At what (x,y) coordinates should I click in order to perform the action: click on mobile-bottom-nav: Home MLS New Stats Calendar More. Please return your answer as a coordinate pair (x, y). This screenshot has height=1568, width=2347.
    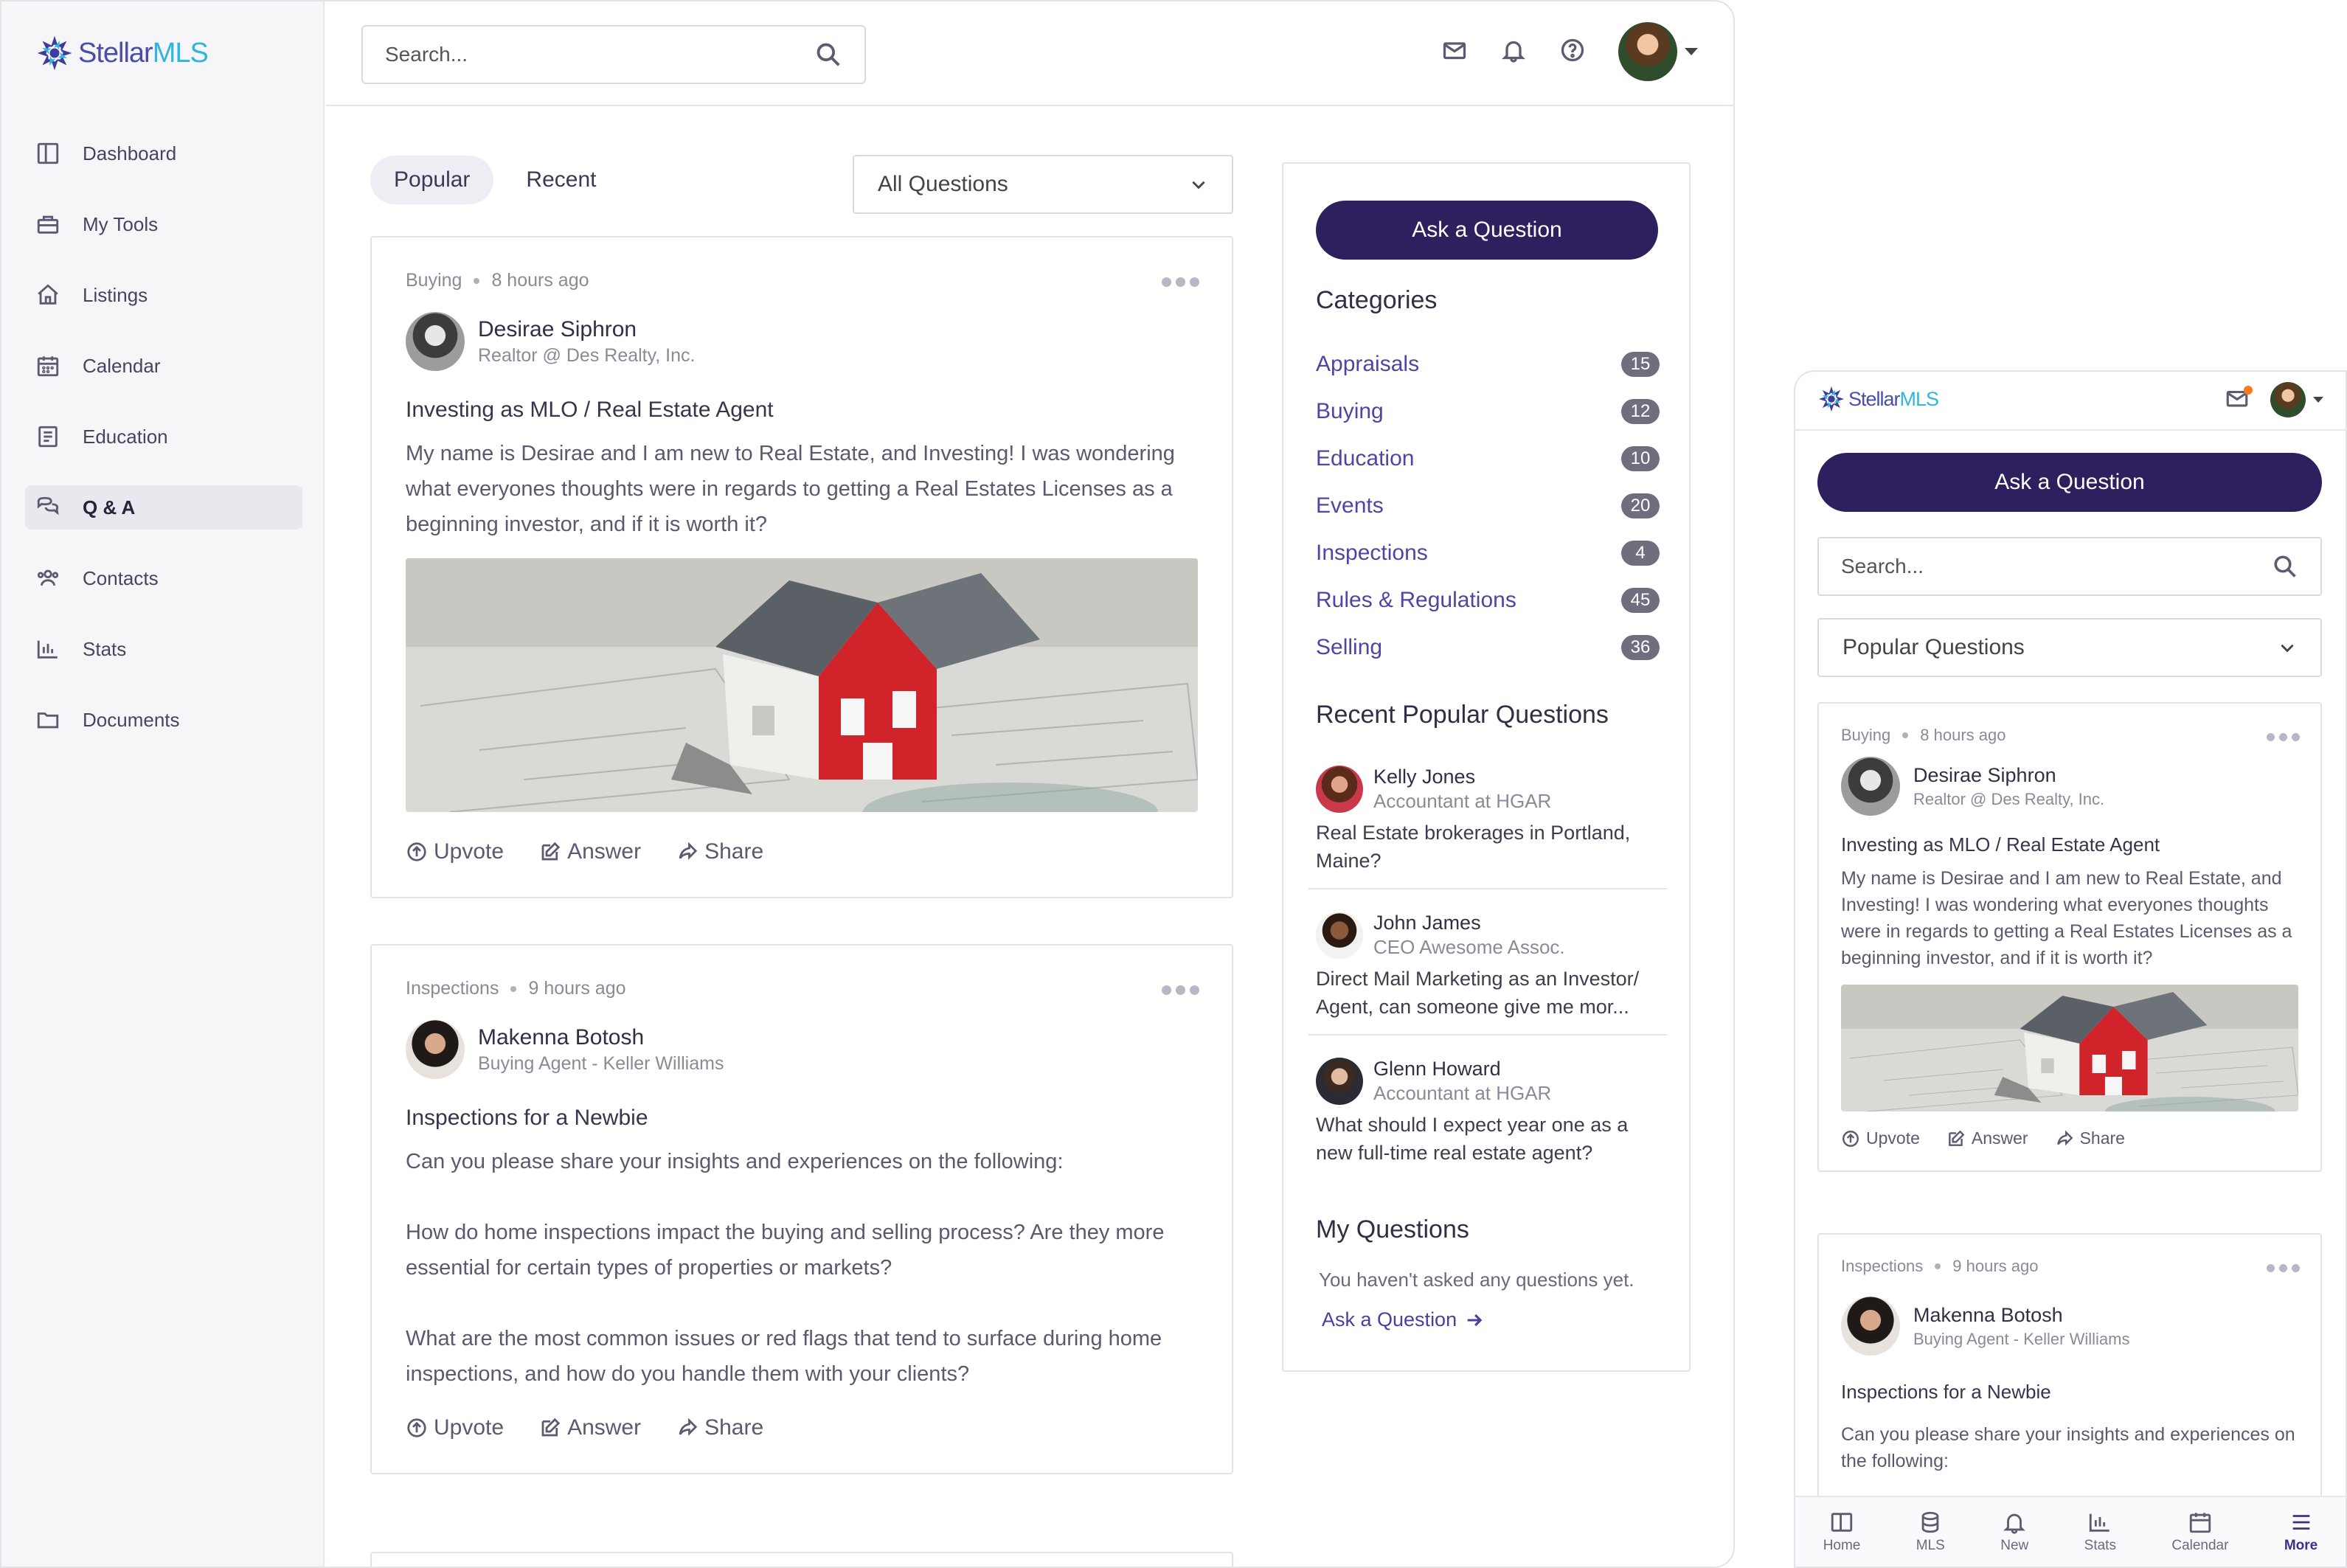
    Looking at the image, I should click on (2070, 1531).